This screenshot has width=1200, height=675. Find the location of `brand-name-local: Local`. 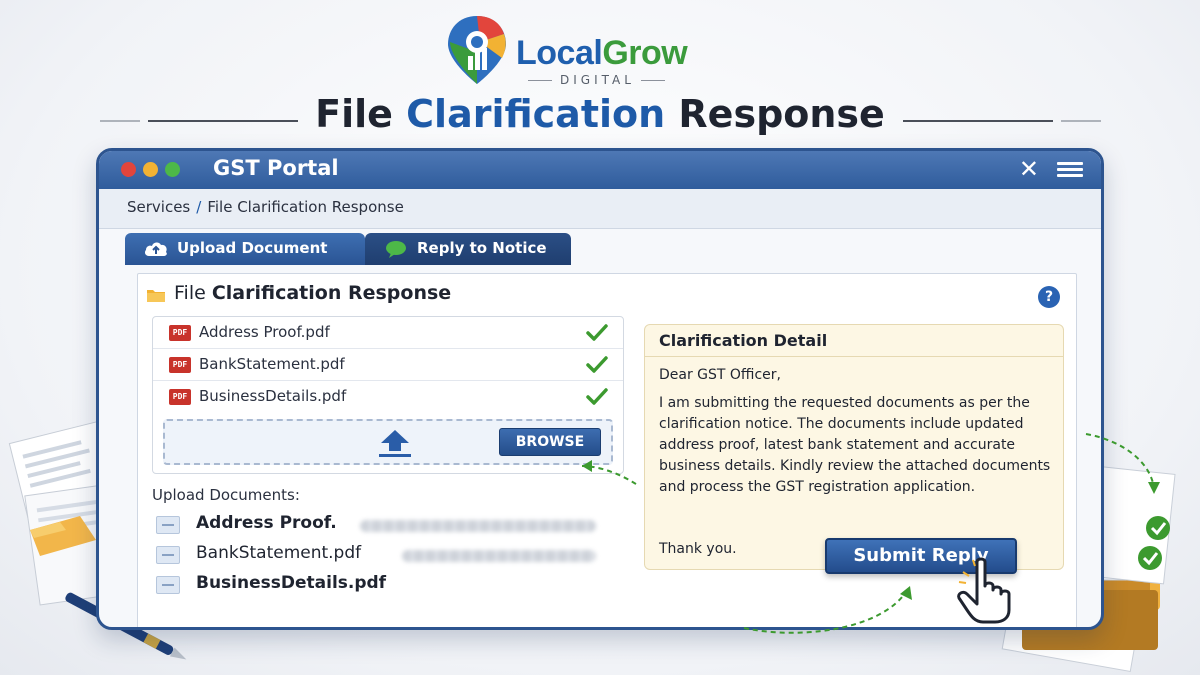

brand-name-local: Local is located at coordinates (559, 53).